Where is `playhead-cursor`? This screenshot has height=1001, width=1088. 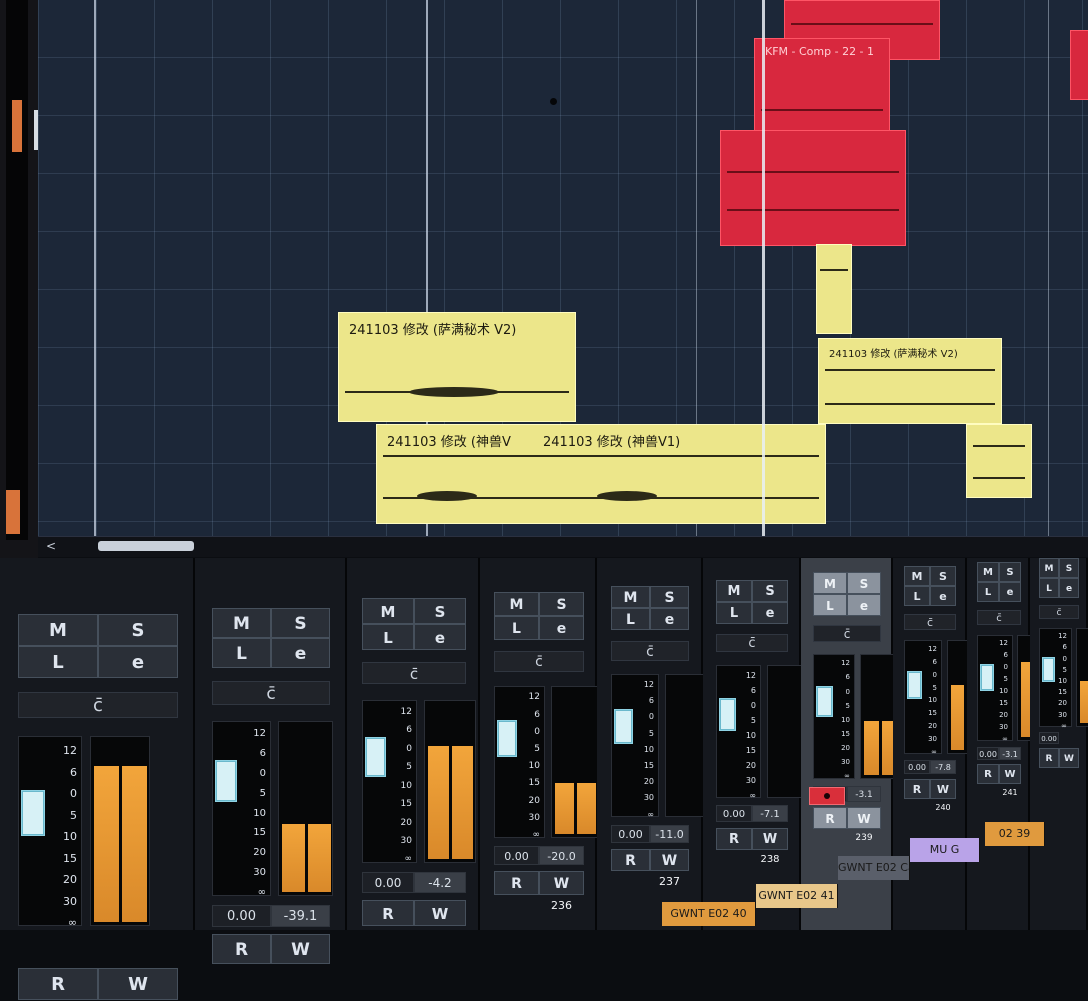
playhead-cursor is located at coordinates (763, 270).